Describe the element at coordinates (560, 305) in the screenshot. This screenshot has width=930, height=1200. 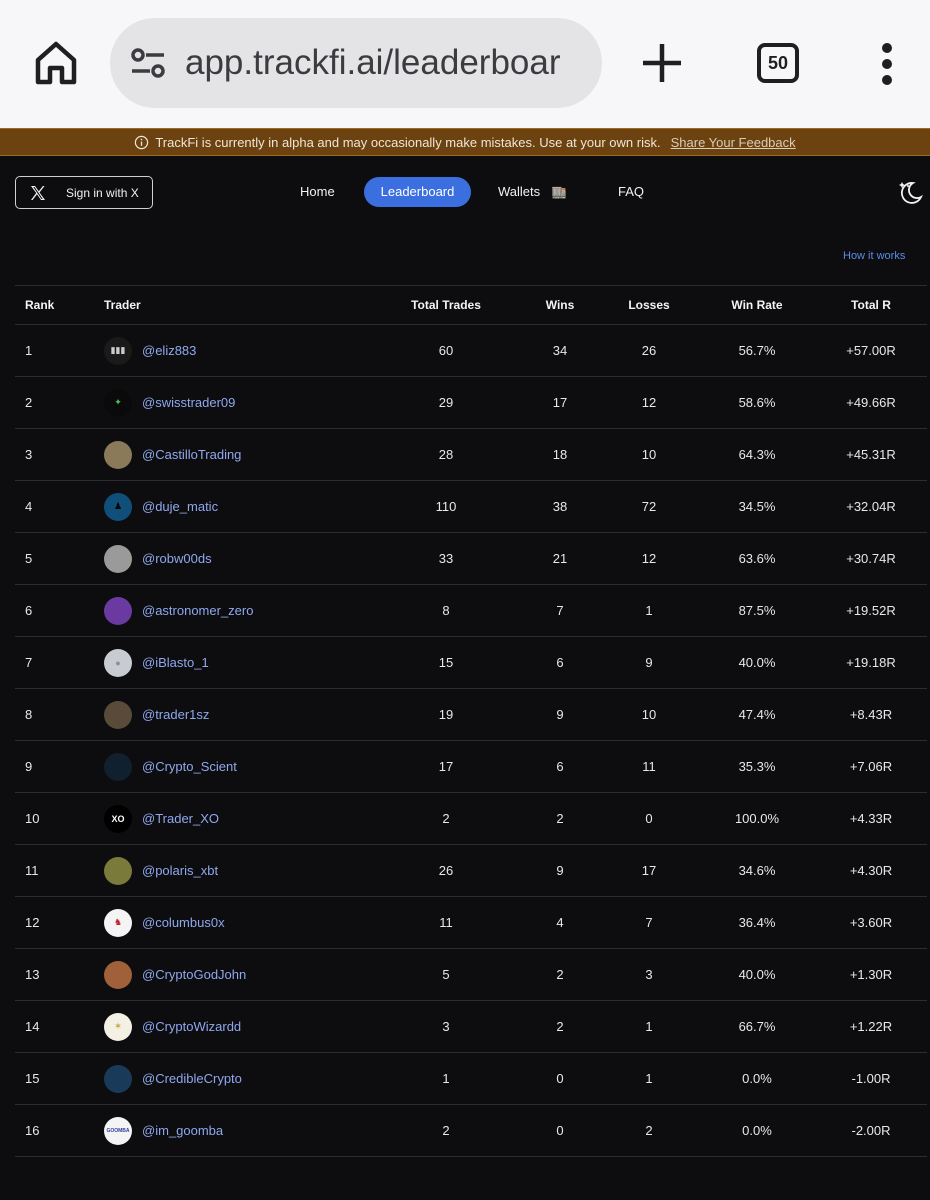
I see `header-wins: Wins` at that location.